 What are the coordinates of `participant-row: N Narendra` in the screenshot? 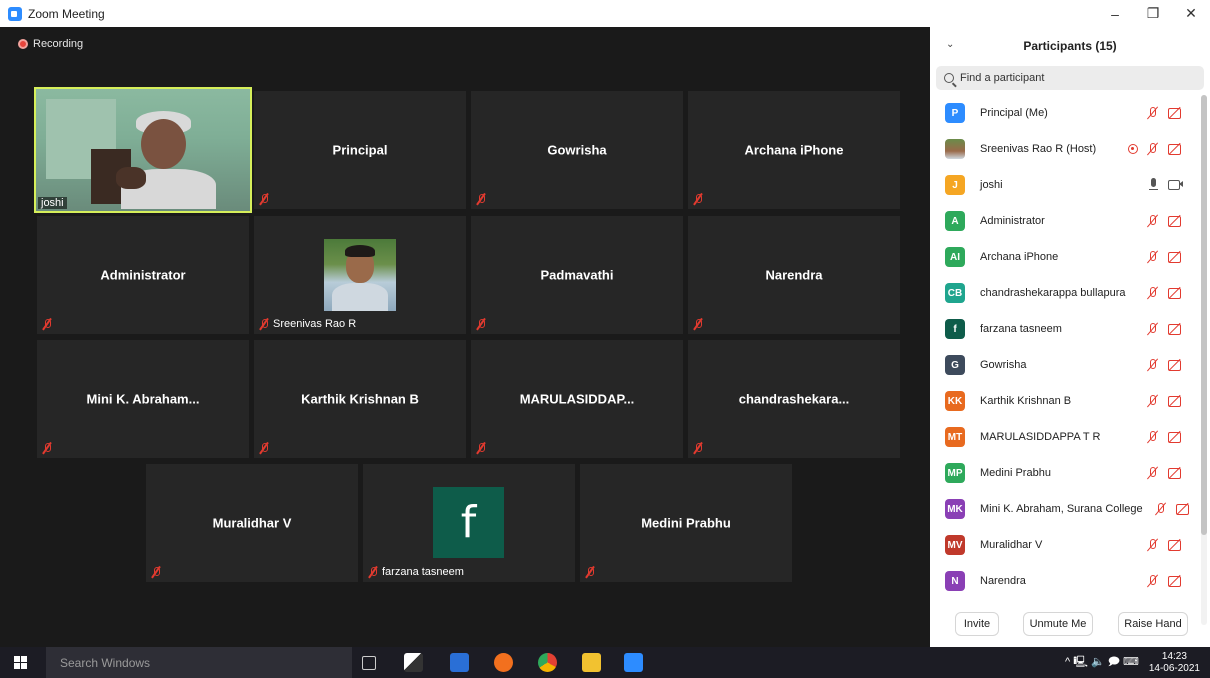 It's located at (1065, 581).